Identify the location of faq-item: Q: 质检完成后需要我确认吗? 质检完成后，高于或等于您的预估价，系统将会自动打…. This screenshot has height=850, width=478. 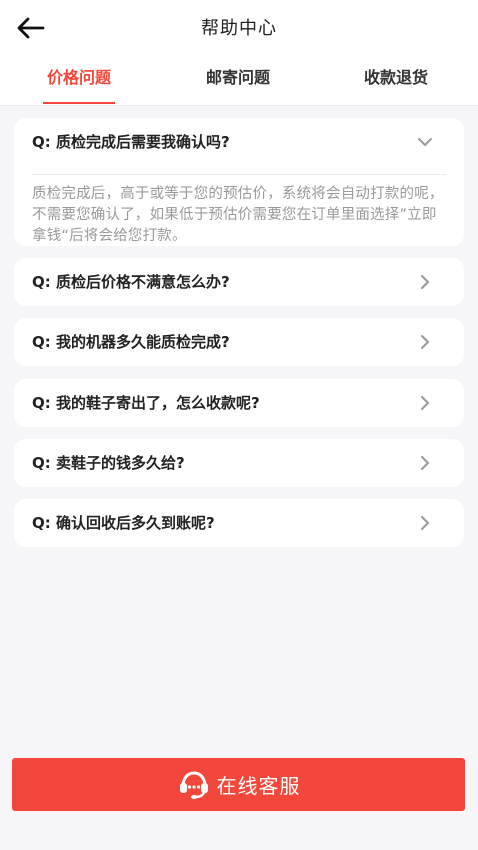
(239, 182).